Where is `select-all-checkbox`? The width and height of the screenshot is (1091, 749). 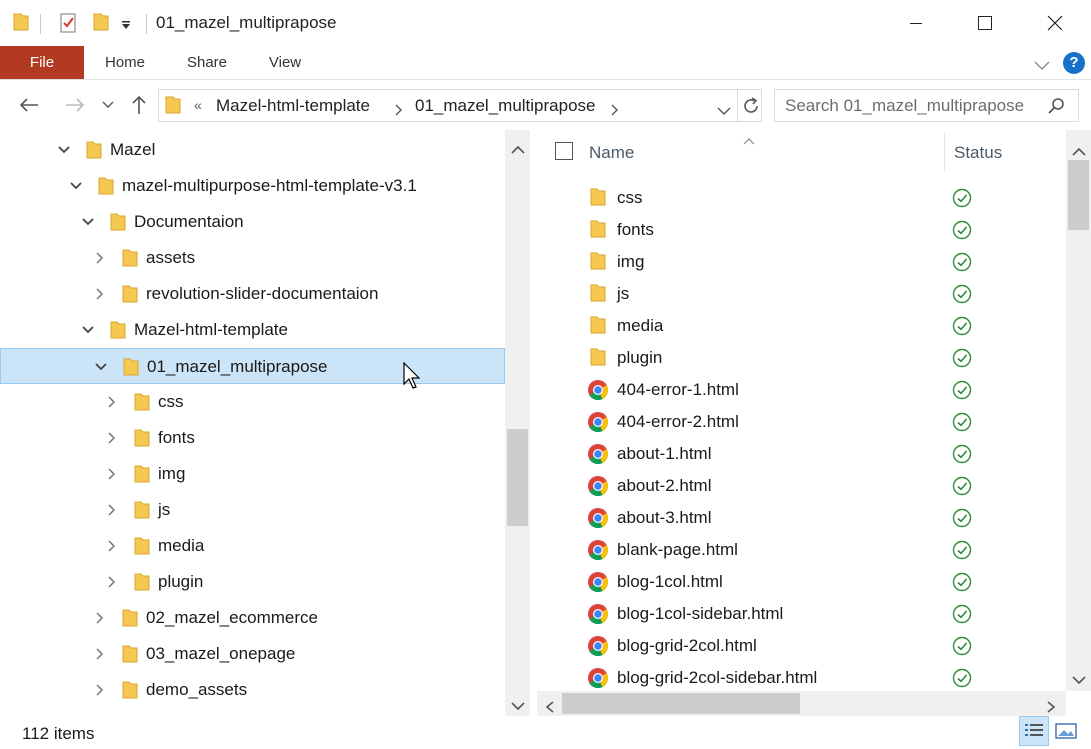 select-all-checkbox is located at coordinates (564, 151).